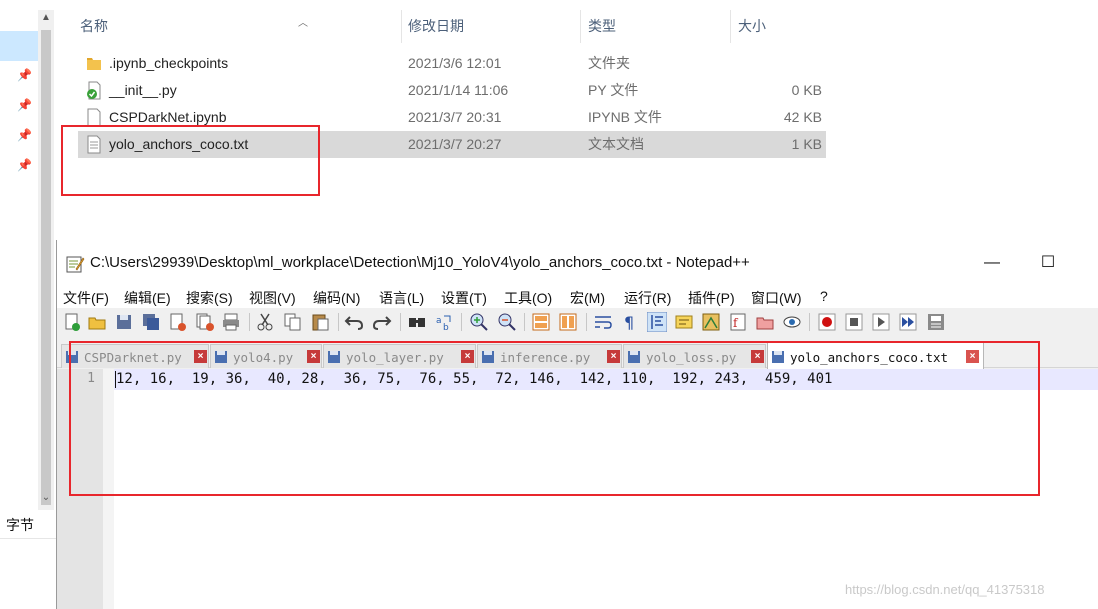  I want to click on zoom-in-icon, so click(479, 322).